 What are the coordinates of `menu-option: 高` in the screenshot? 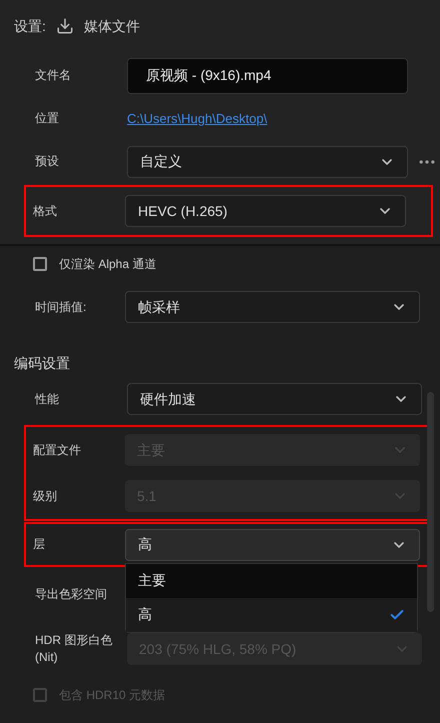 It's located at (271, 615).